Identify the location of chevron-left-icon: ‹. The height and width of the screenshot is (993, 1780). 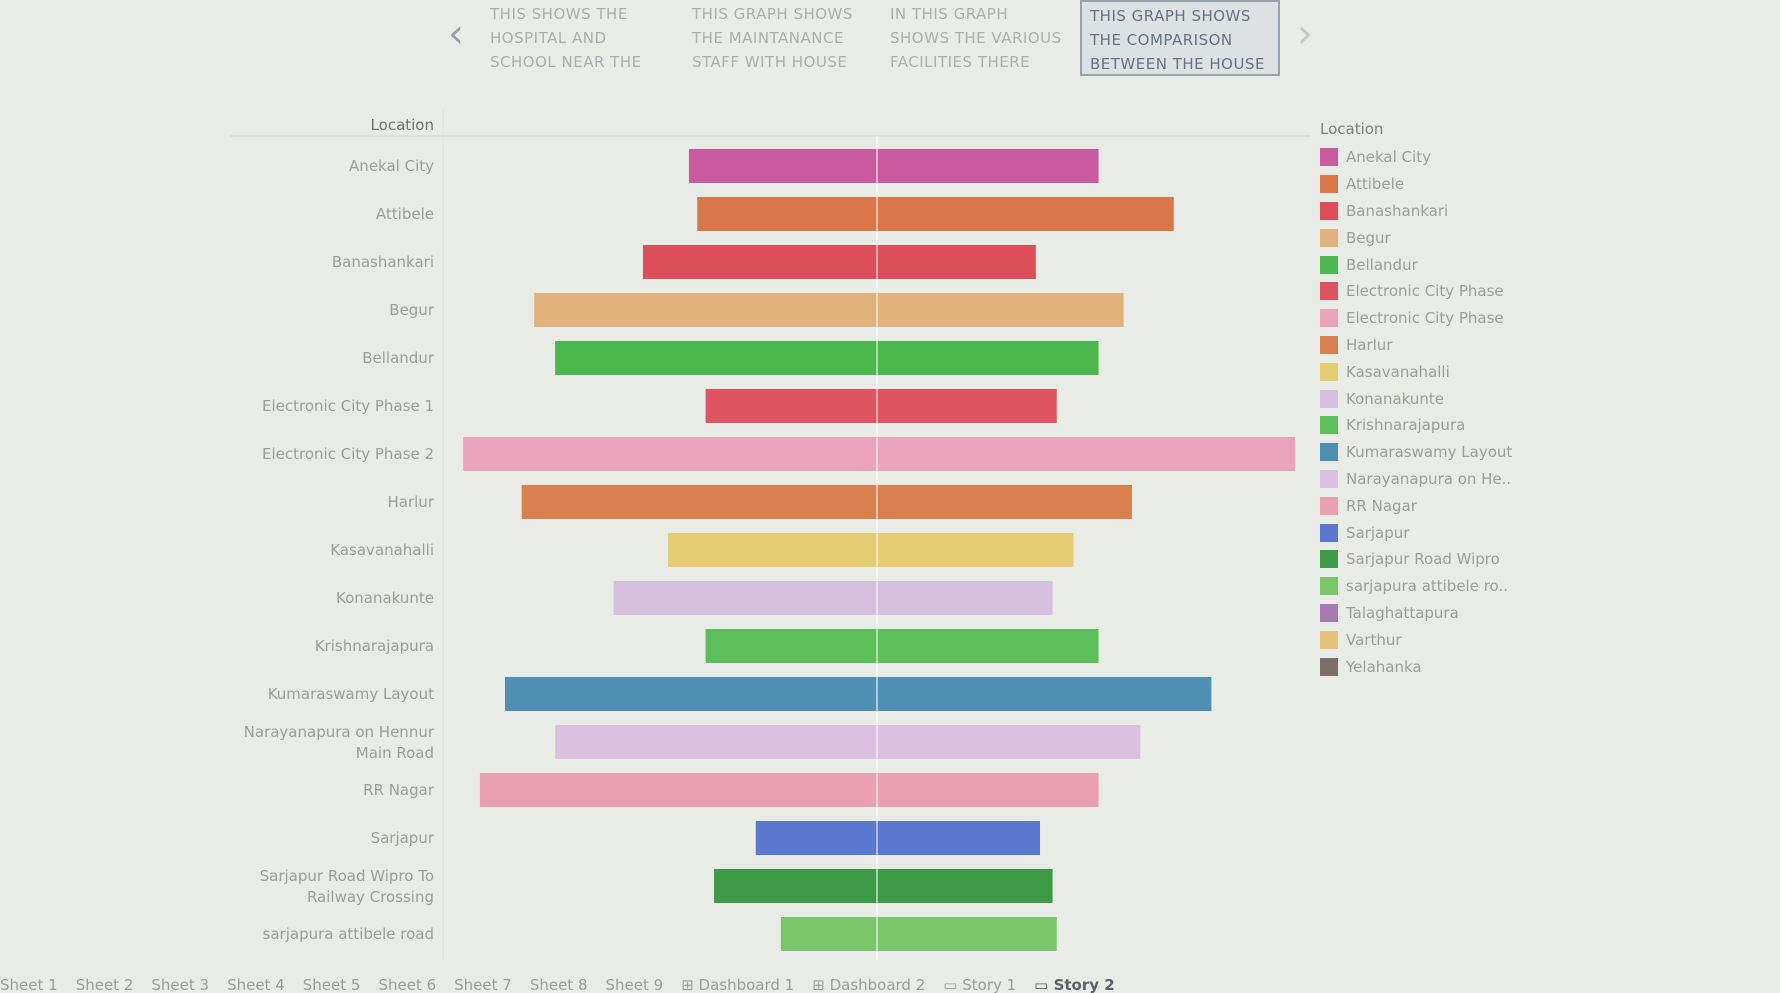
(456, 34).